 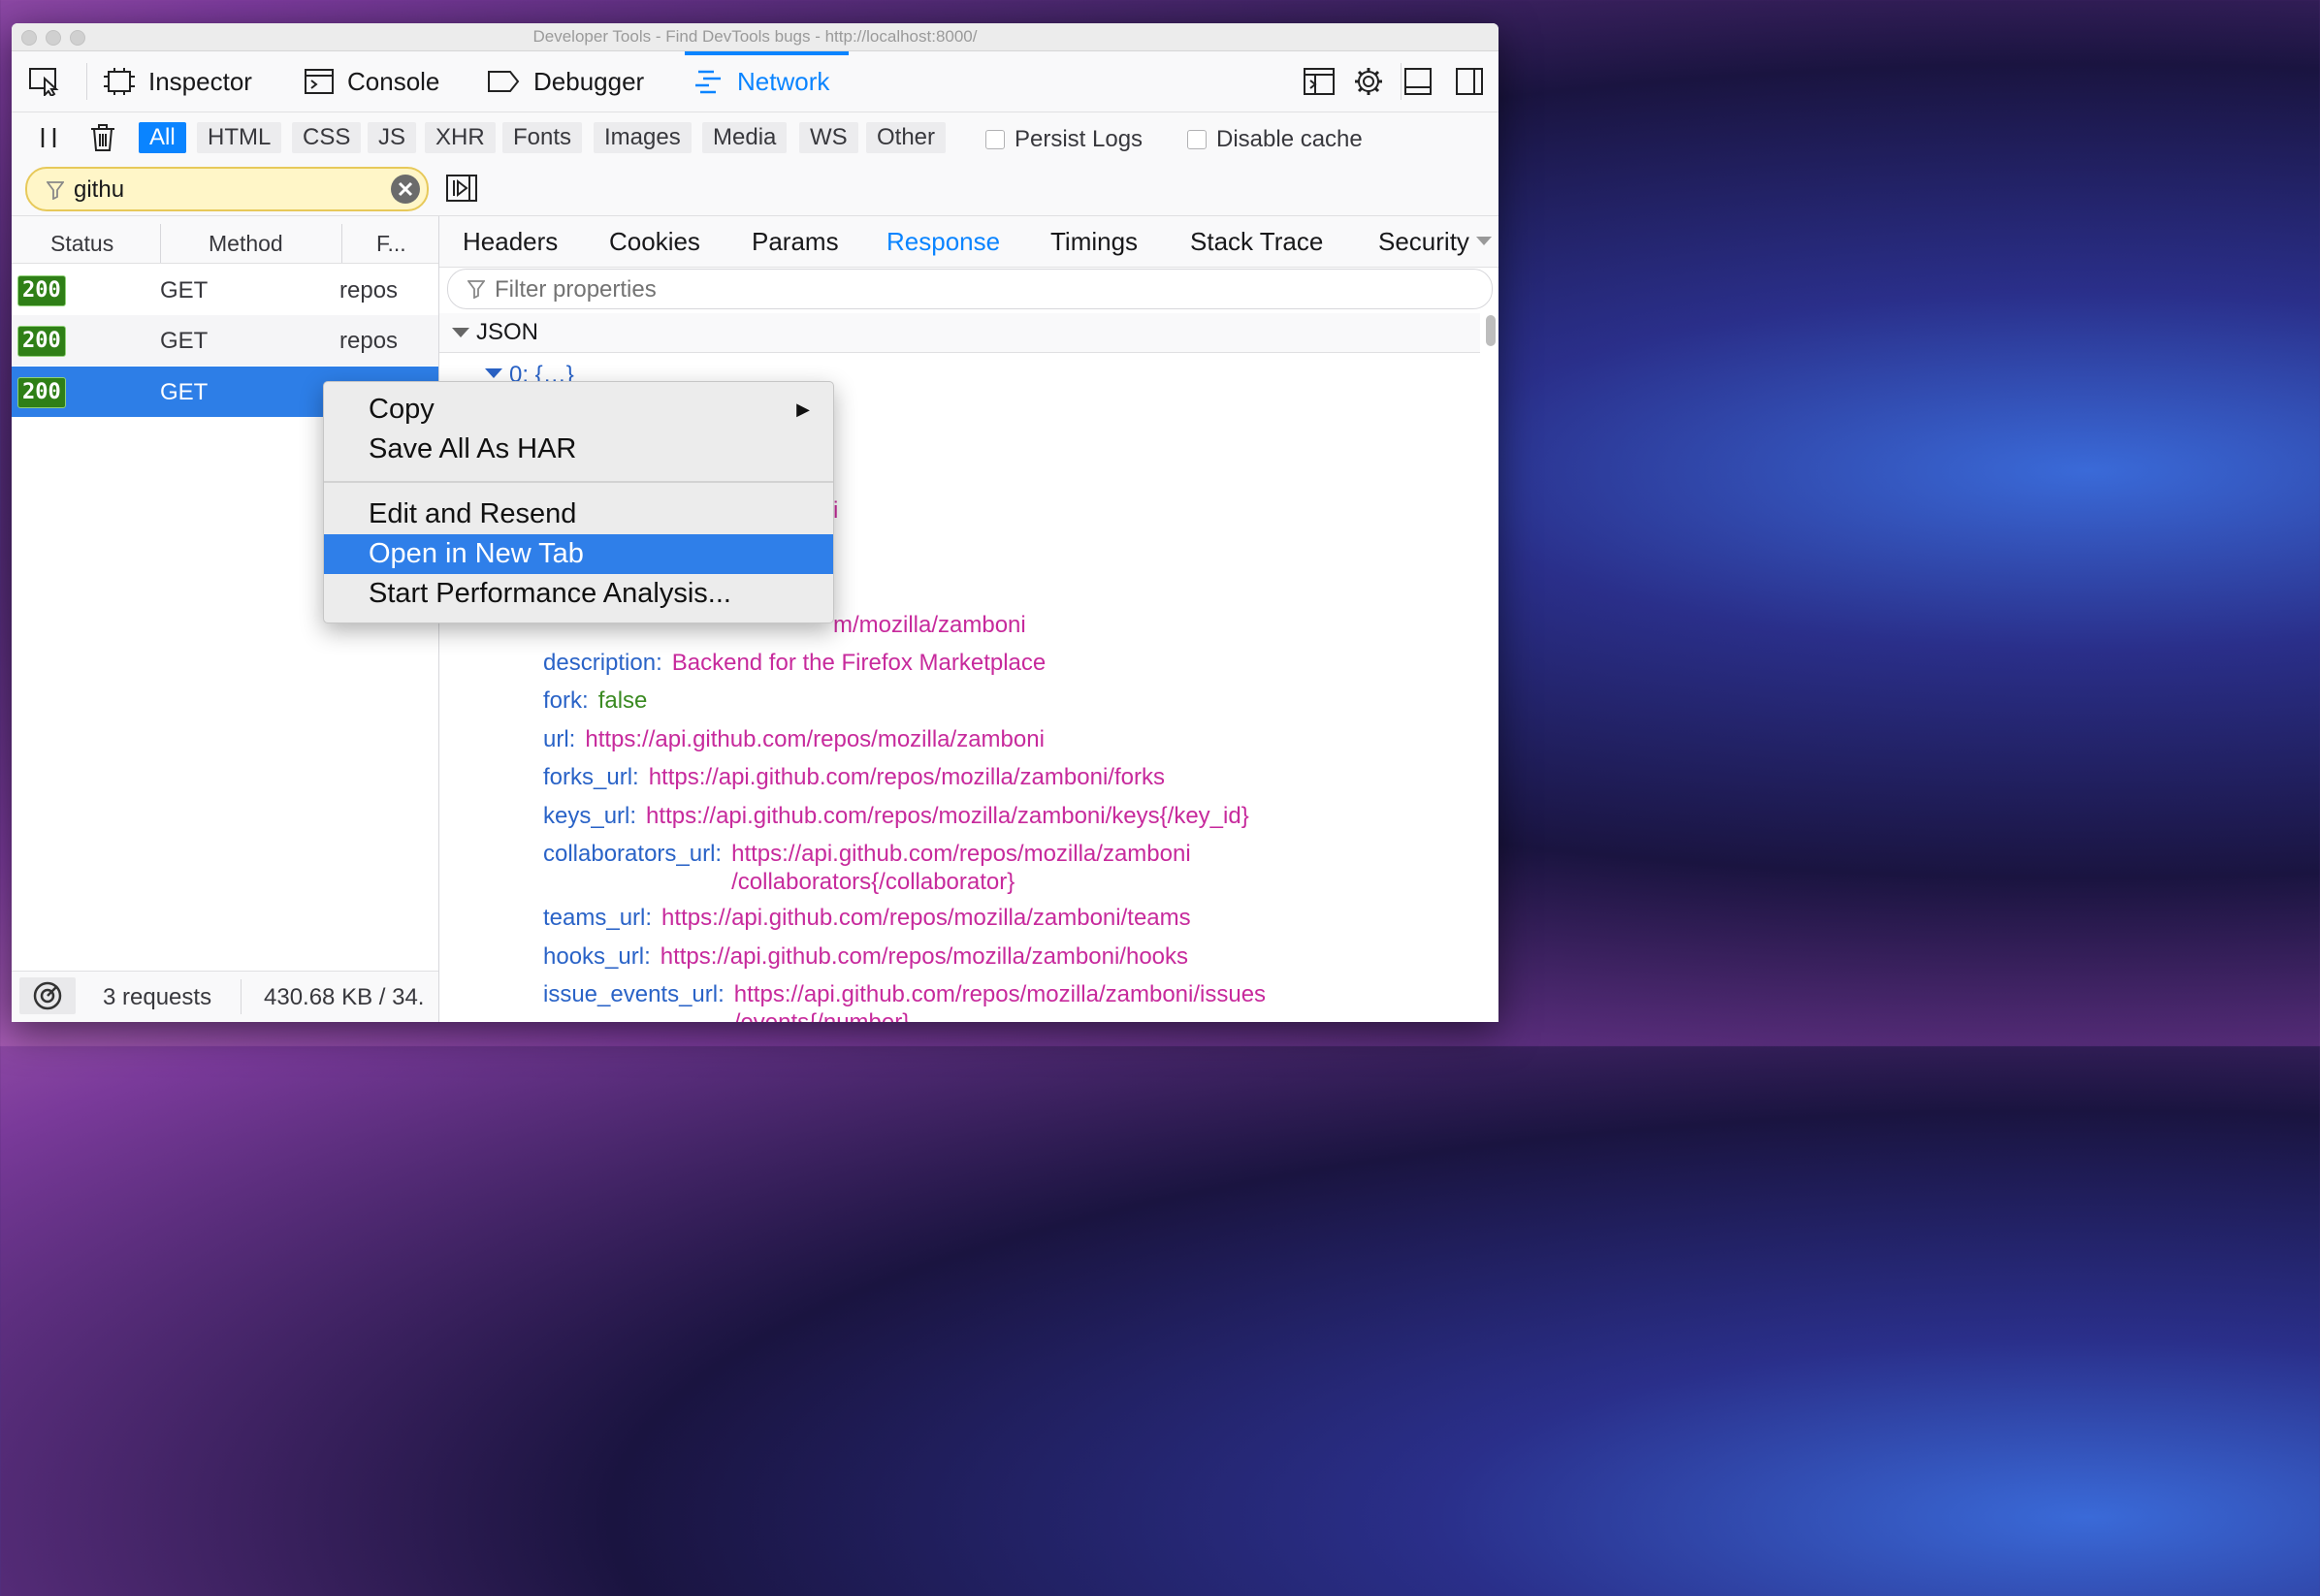 I want to click on performance-analysis-button, so click(x=47, y=995).